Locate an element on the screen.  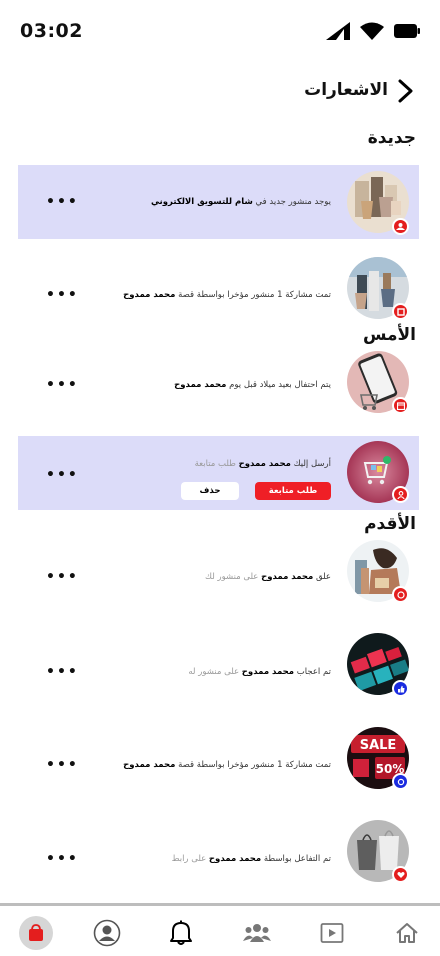
section-new-label: جديدة is located at coordinates (391, 138).